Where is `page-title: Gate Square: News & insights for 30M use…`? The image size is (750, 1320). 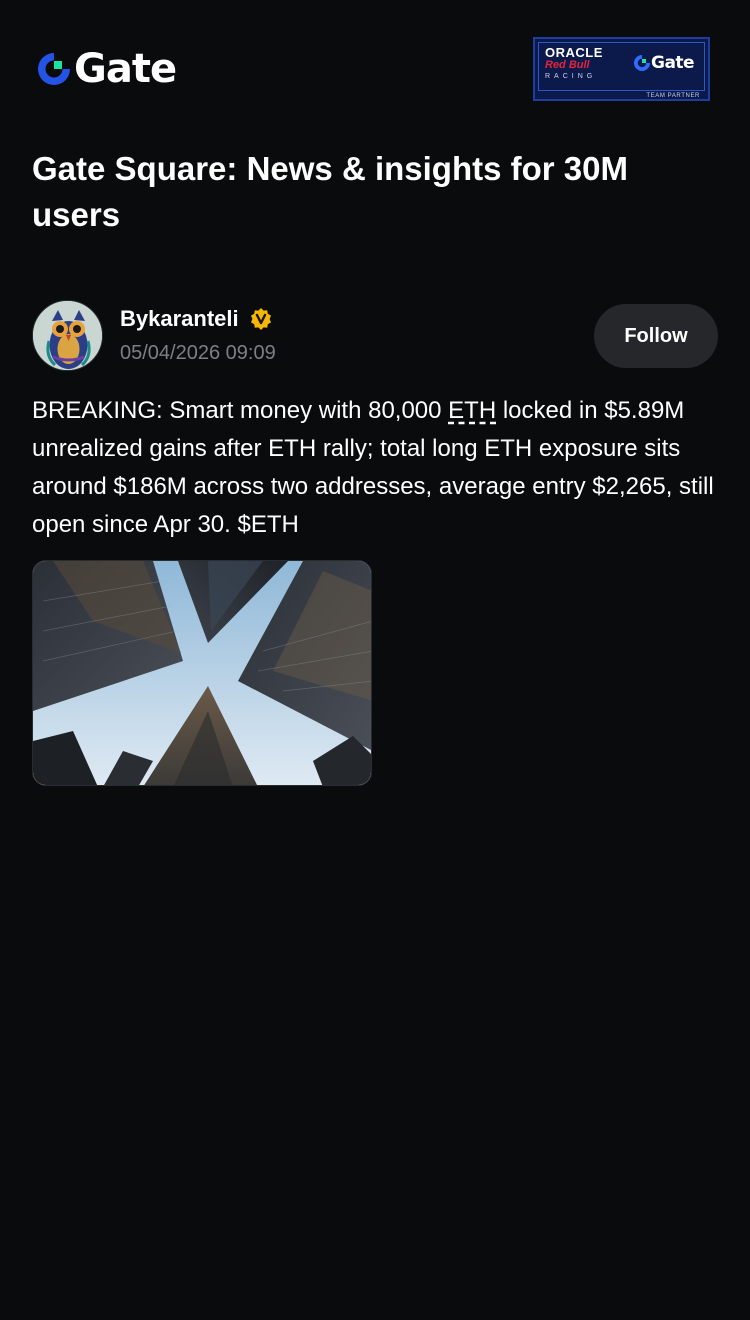
page-title: Gate Square: News & insights for 30M use… is located at coordinates (330, 191).